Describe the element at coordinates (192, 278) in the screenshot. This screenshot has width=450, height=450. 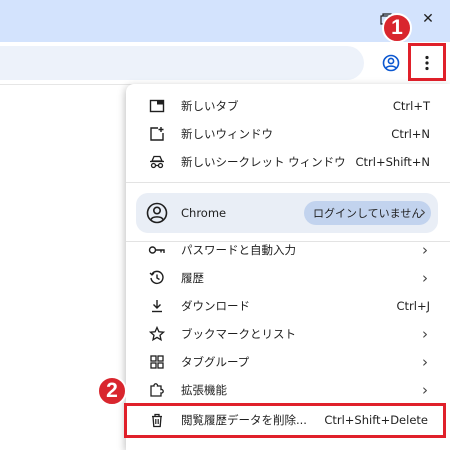
I see `menu-item-label: 履歴` at that location.